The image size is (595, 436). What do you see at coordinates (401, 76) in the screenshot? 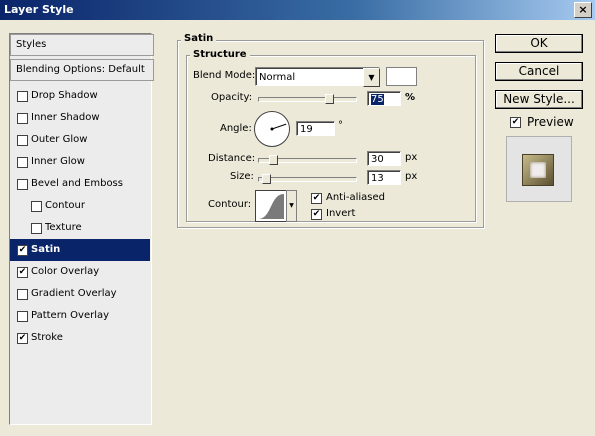
I see `blend-color-swatch` at bounding box center [401, 76].